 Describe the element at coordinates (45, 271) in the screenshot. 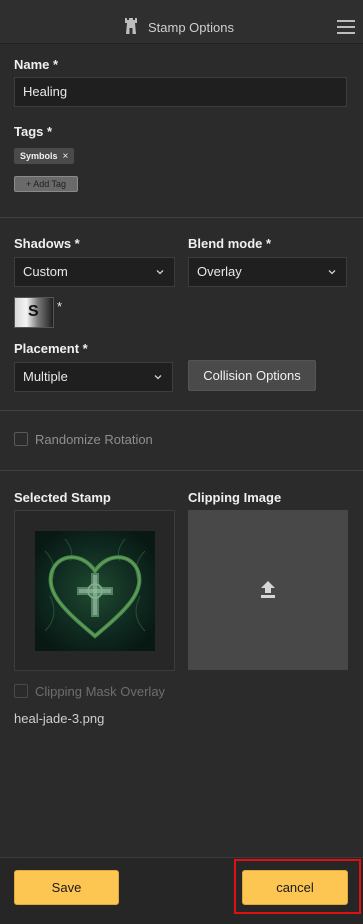

I see `shadows-select-value: Custom` at that location.